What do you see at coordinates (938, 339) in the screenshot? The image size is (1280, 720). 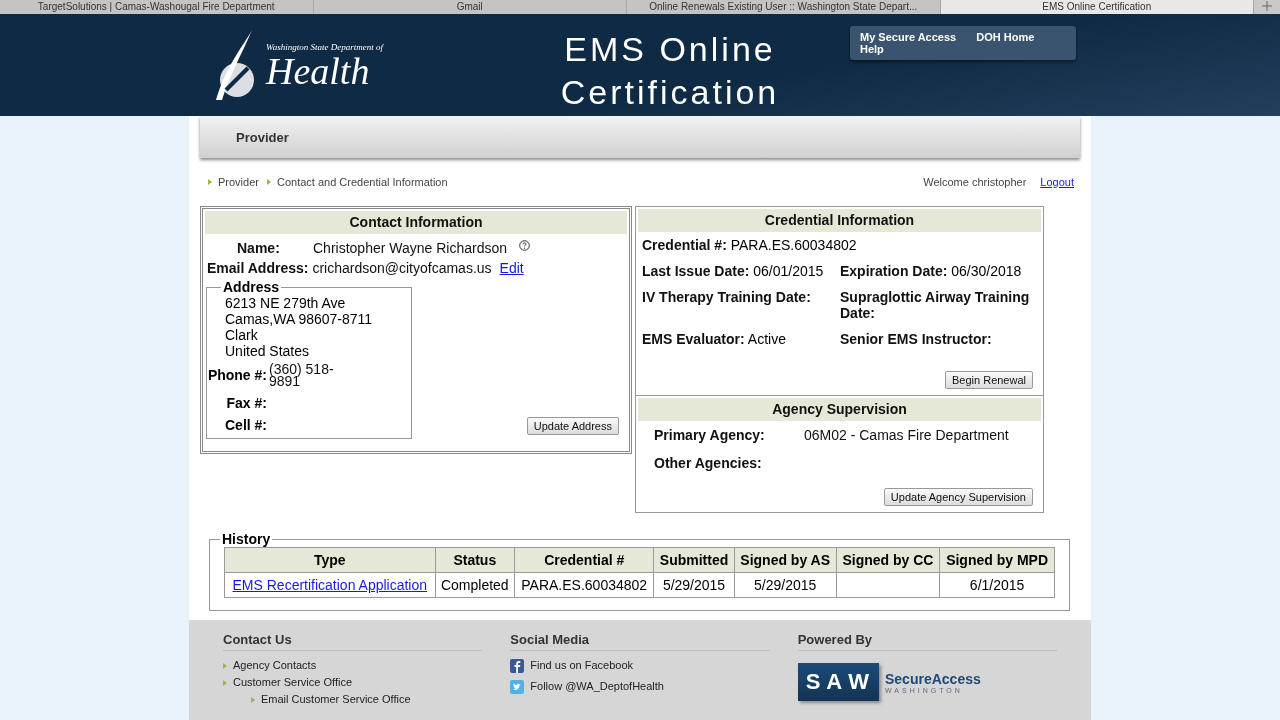 I see `credential-field: Senior EMS Instructor:` at bounding box center [938, 339].